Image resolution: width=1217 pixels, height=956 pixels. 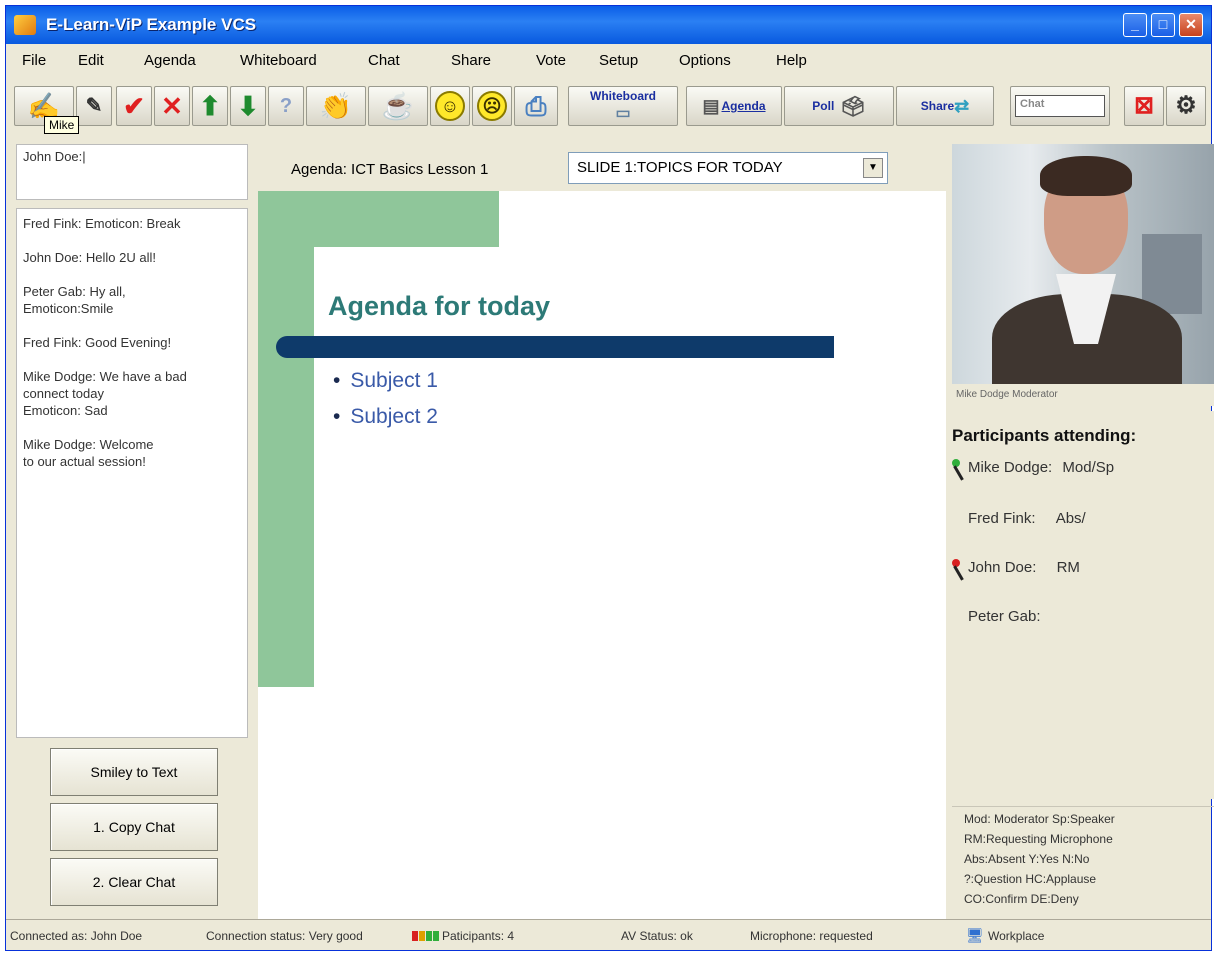 I want to click on whiteboard-icon: ▭, so click(x=623, y=113).